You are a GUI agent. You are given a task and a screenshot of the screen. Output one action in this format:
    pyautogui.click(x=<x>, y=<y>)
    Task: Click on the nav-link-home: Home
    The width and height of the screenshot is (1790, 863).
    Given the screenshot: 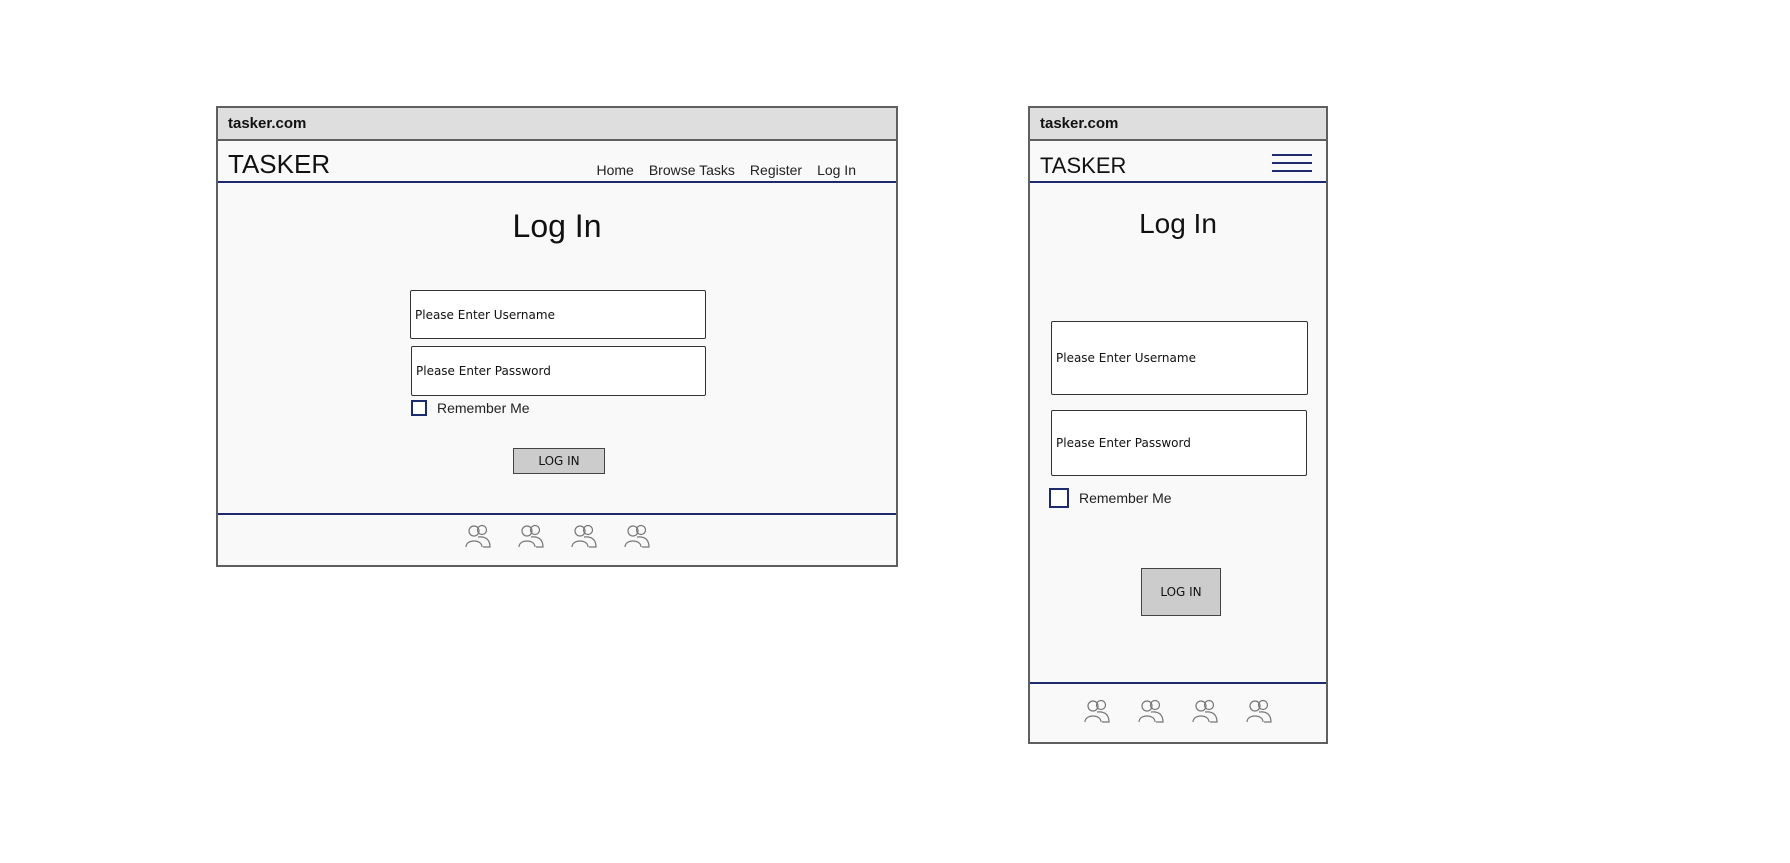 What is the action you would take?
    pyautogui.click(x=614, y=170)
    